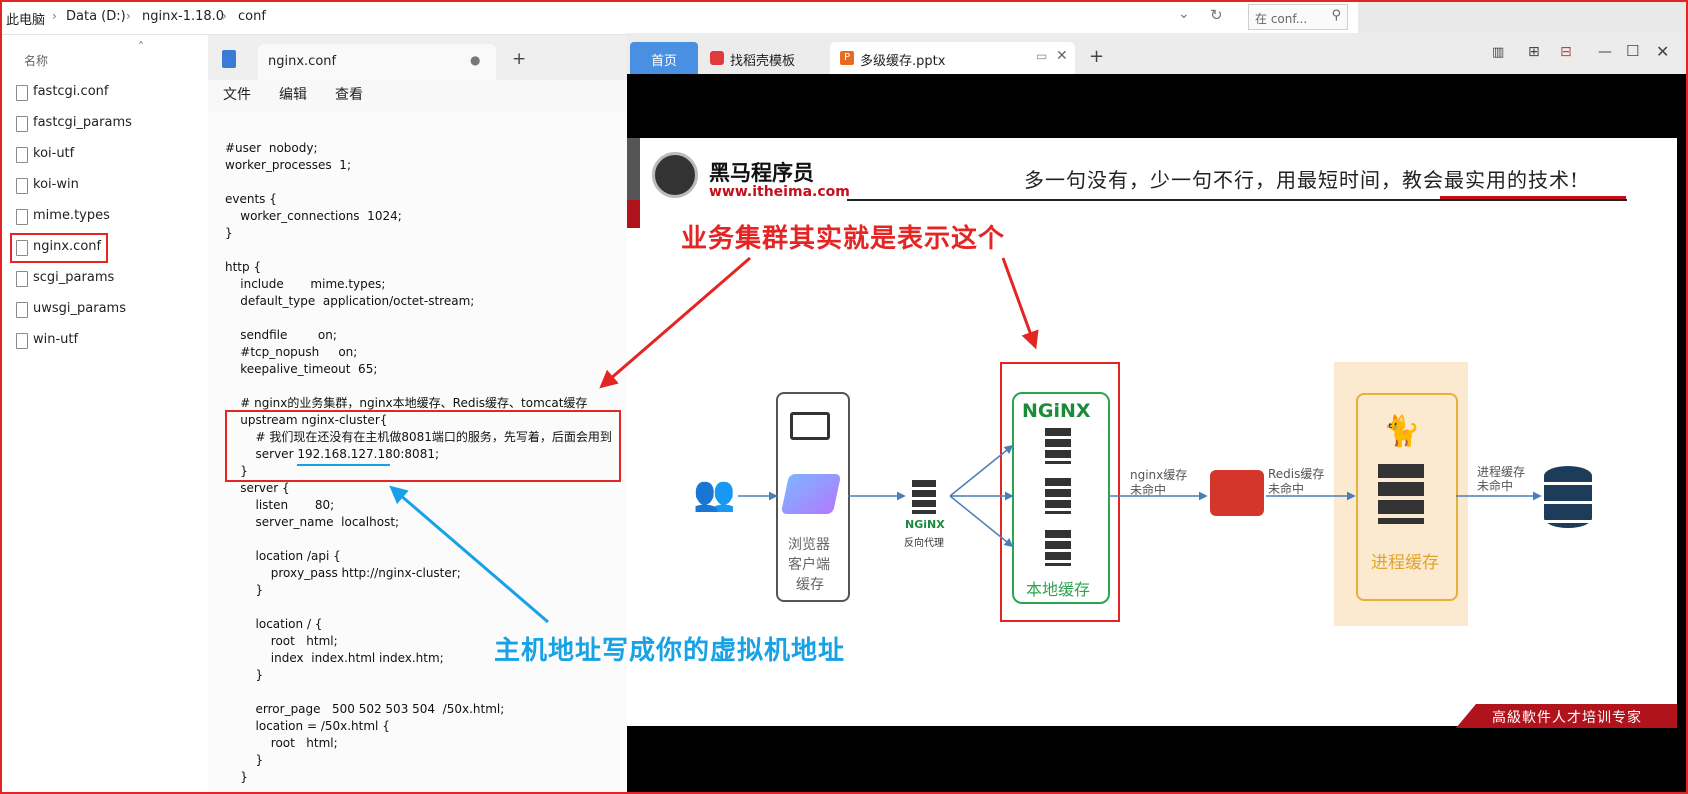 This screenshot has height=794, width=1688. Describe the element at coordinates (981, 470) in the screenshot. I see `flow-proxy-node1` at that location.